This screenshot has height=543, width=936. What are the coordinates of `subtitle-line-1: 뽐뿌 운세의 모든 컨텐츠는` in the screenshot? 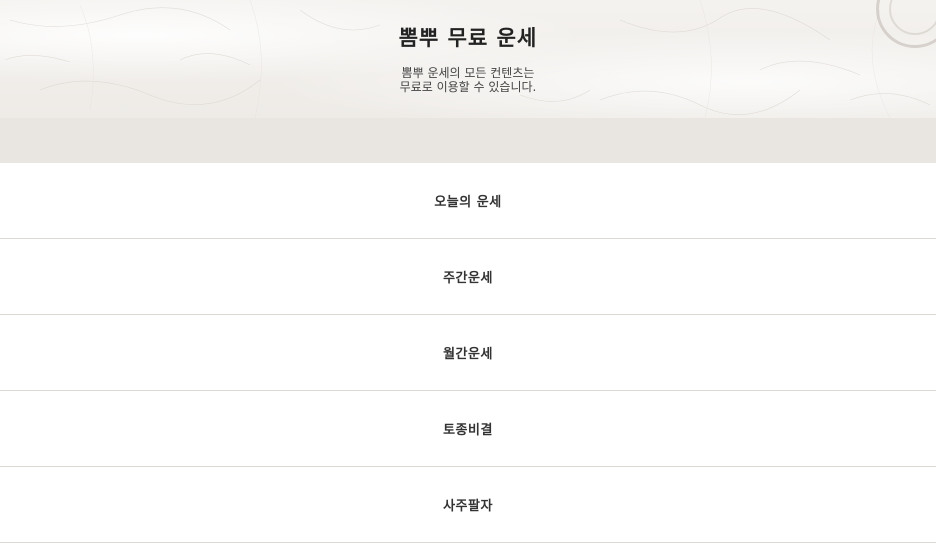 It's located at (468, 73).